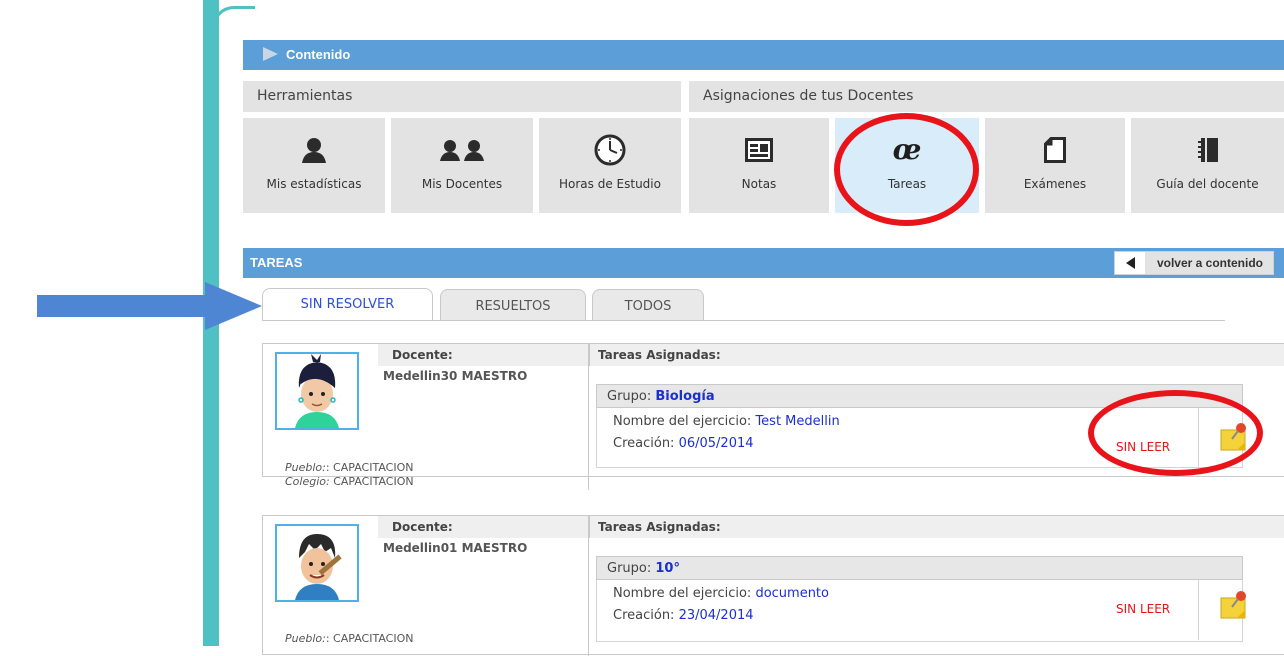 The image size is (1284, 656). What do you see at coordinates (759, 165) in the screenshot?
I see `tile-notas: Notas` at bounding box center [759, 165].